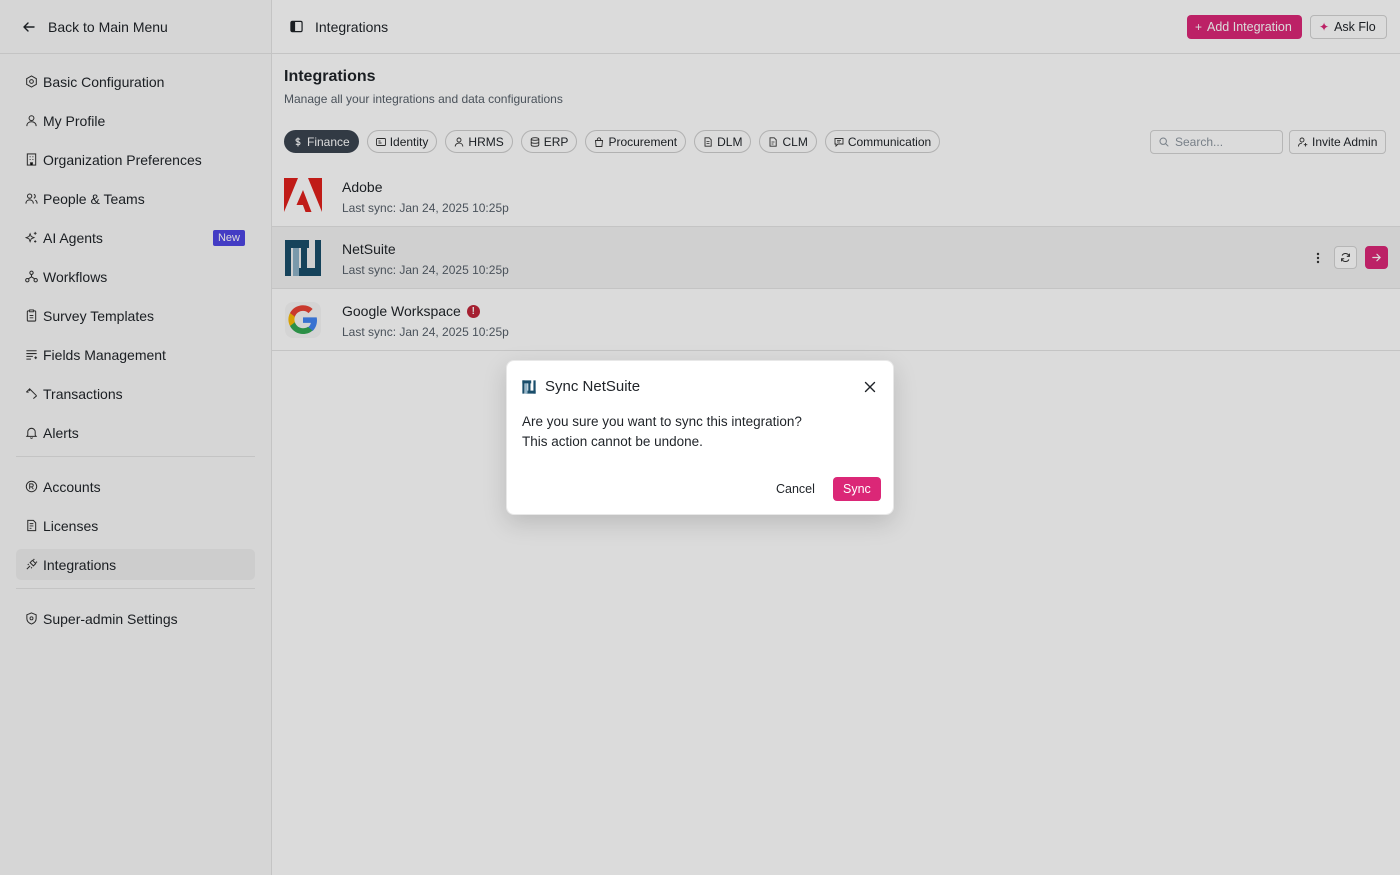 This screenshot has width=1400, height=875. What do you see at coordinates (857, 489) in the screenshot?
I see `confirm-sync-button: Sync` at bounding box center [857, 489].